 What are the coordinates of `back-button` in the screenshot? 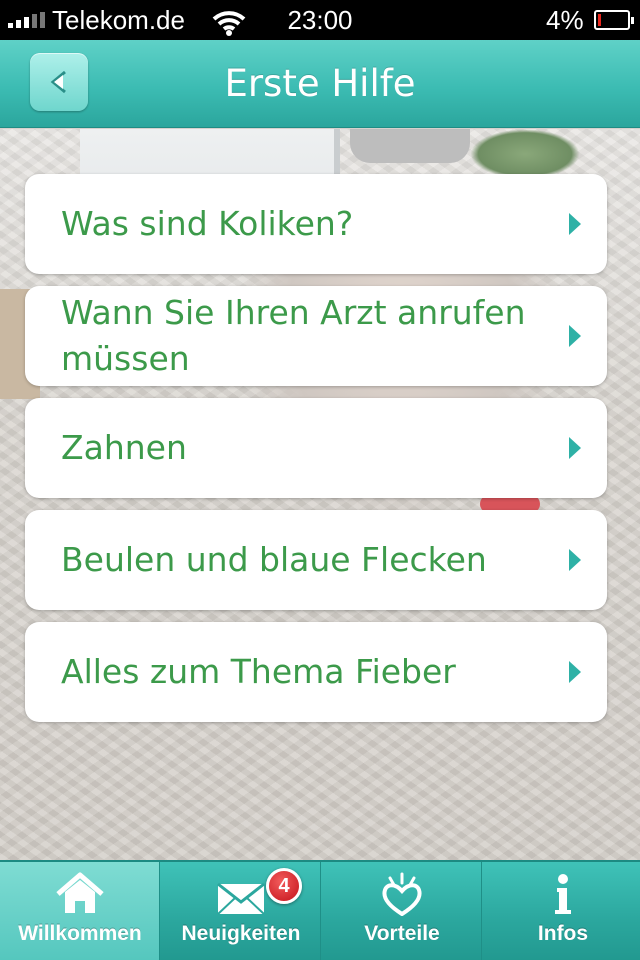 It's located at (59, 82).